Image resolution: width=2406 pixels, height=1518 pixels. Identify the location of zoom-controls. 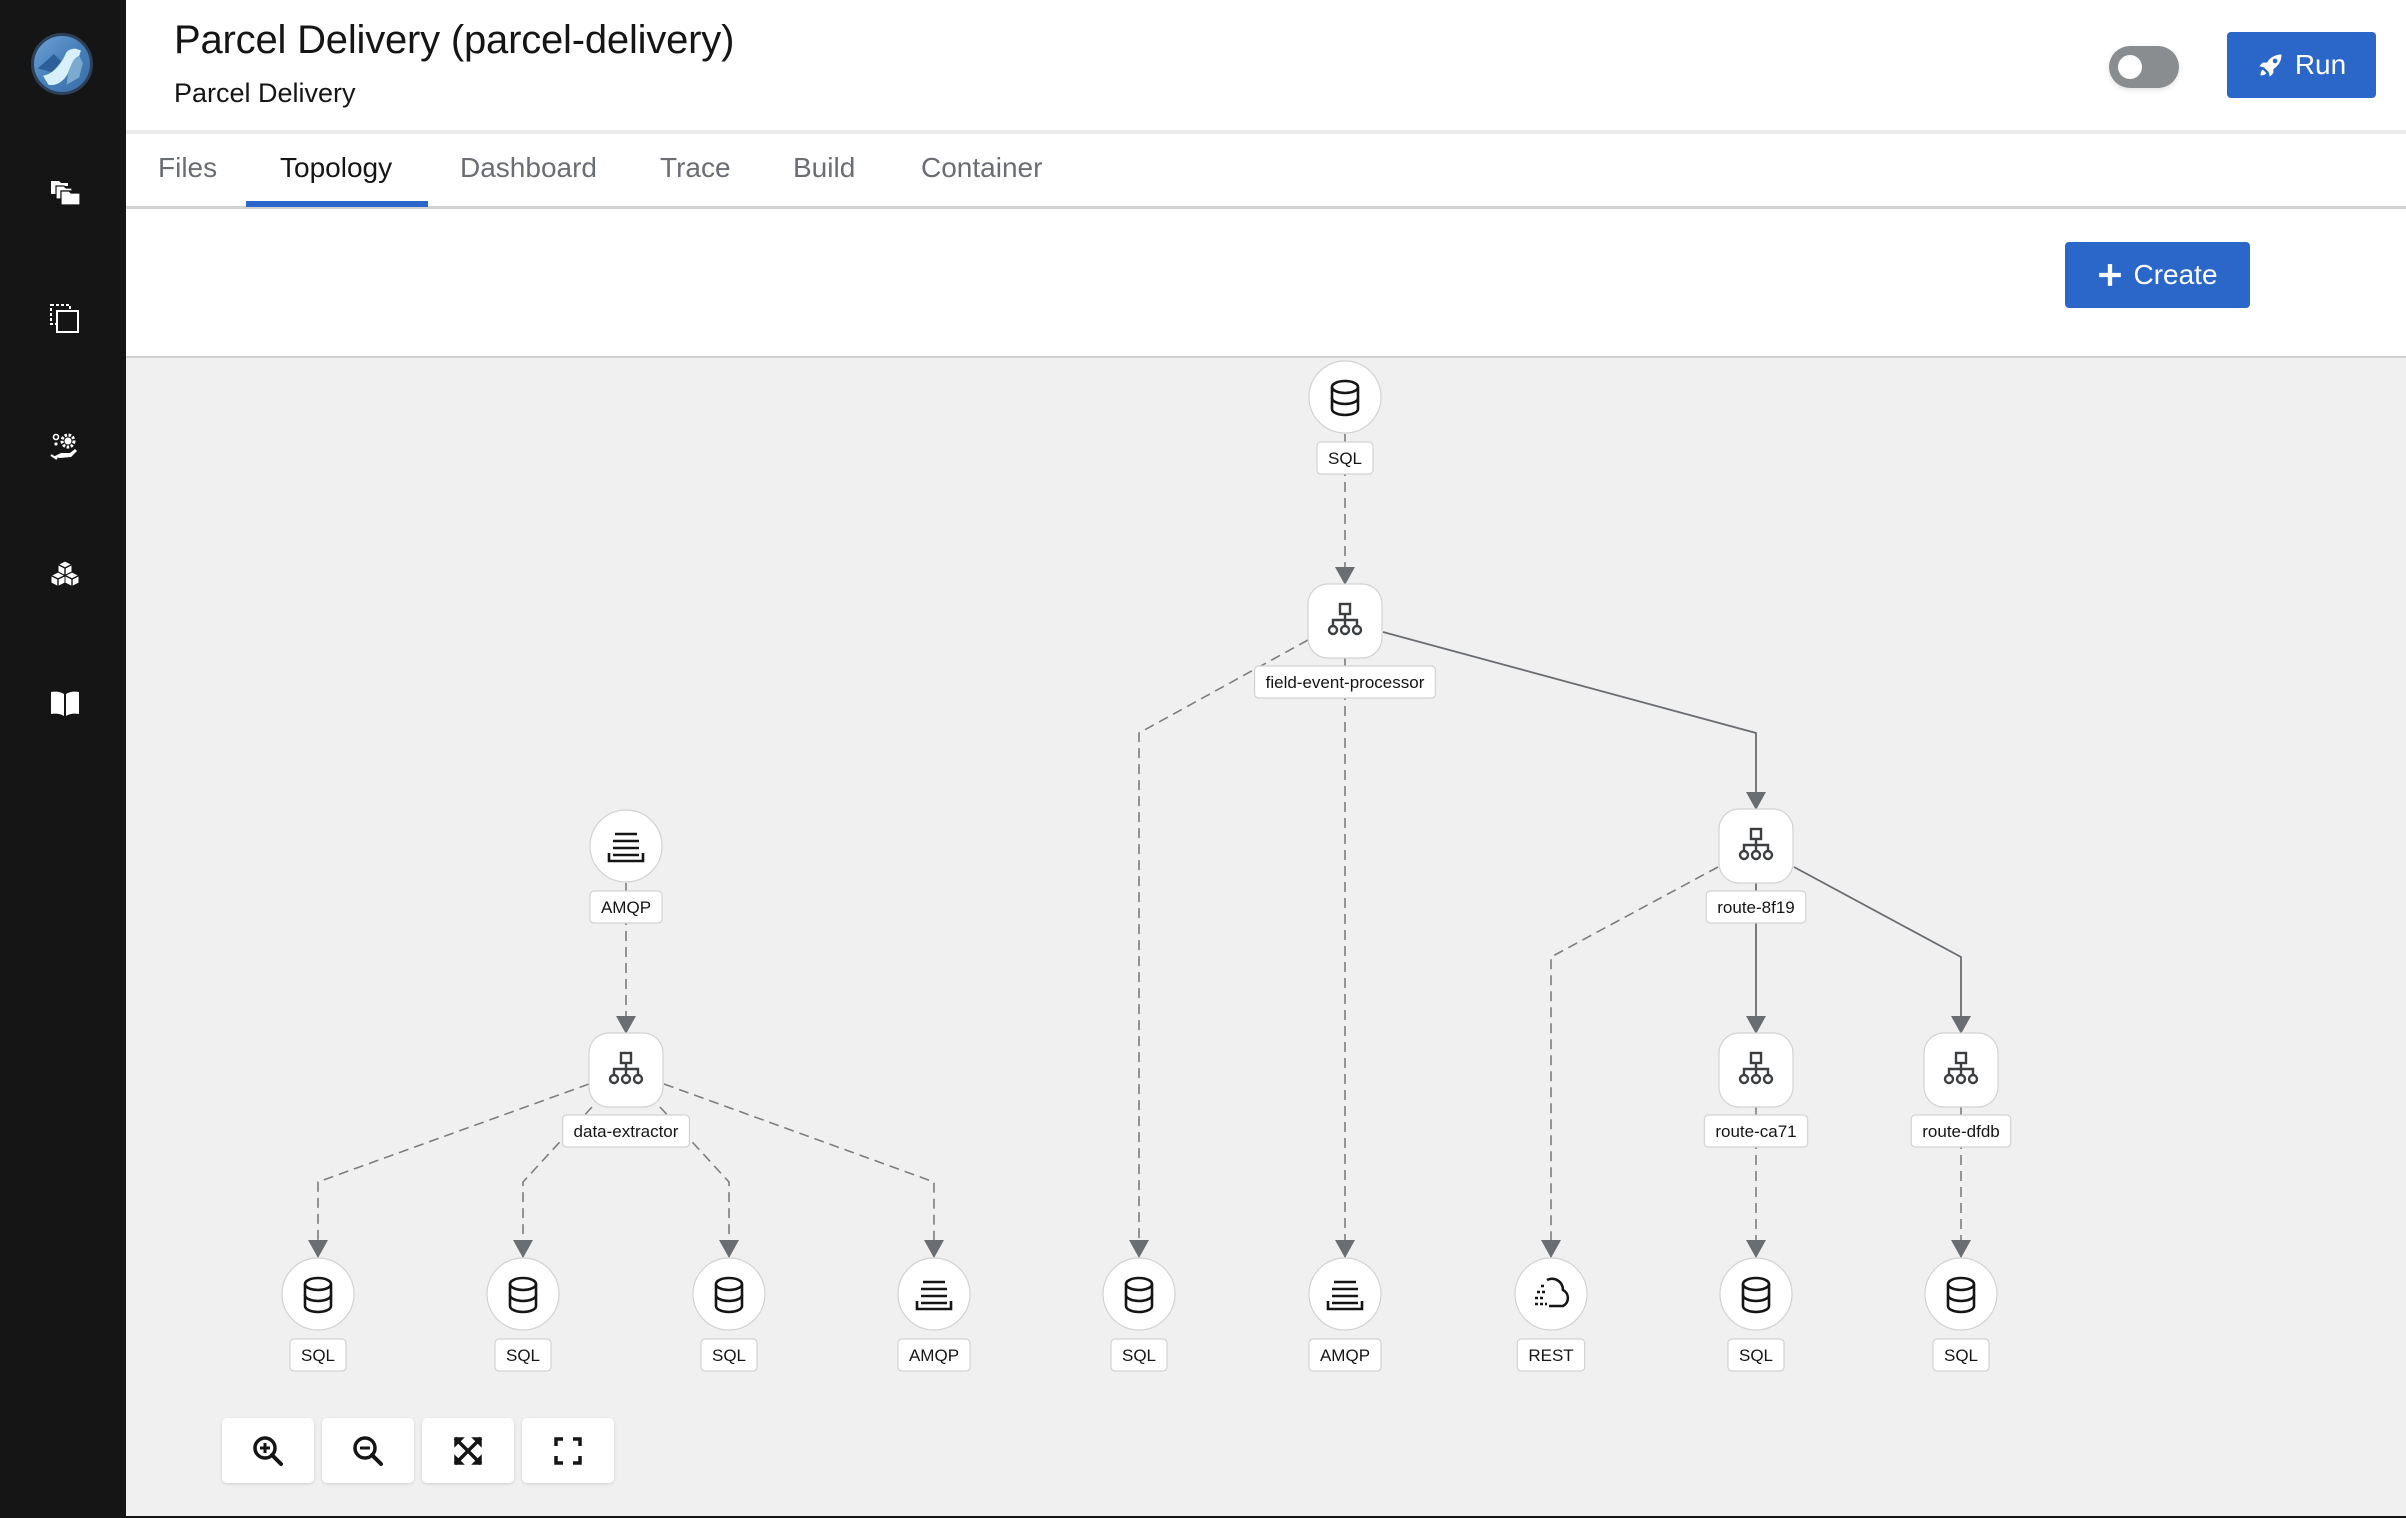
(418, 1450).